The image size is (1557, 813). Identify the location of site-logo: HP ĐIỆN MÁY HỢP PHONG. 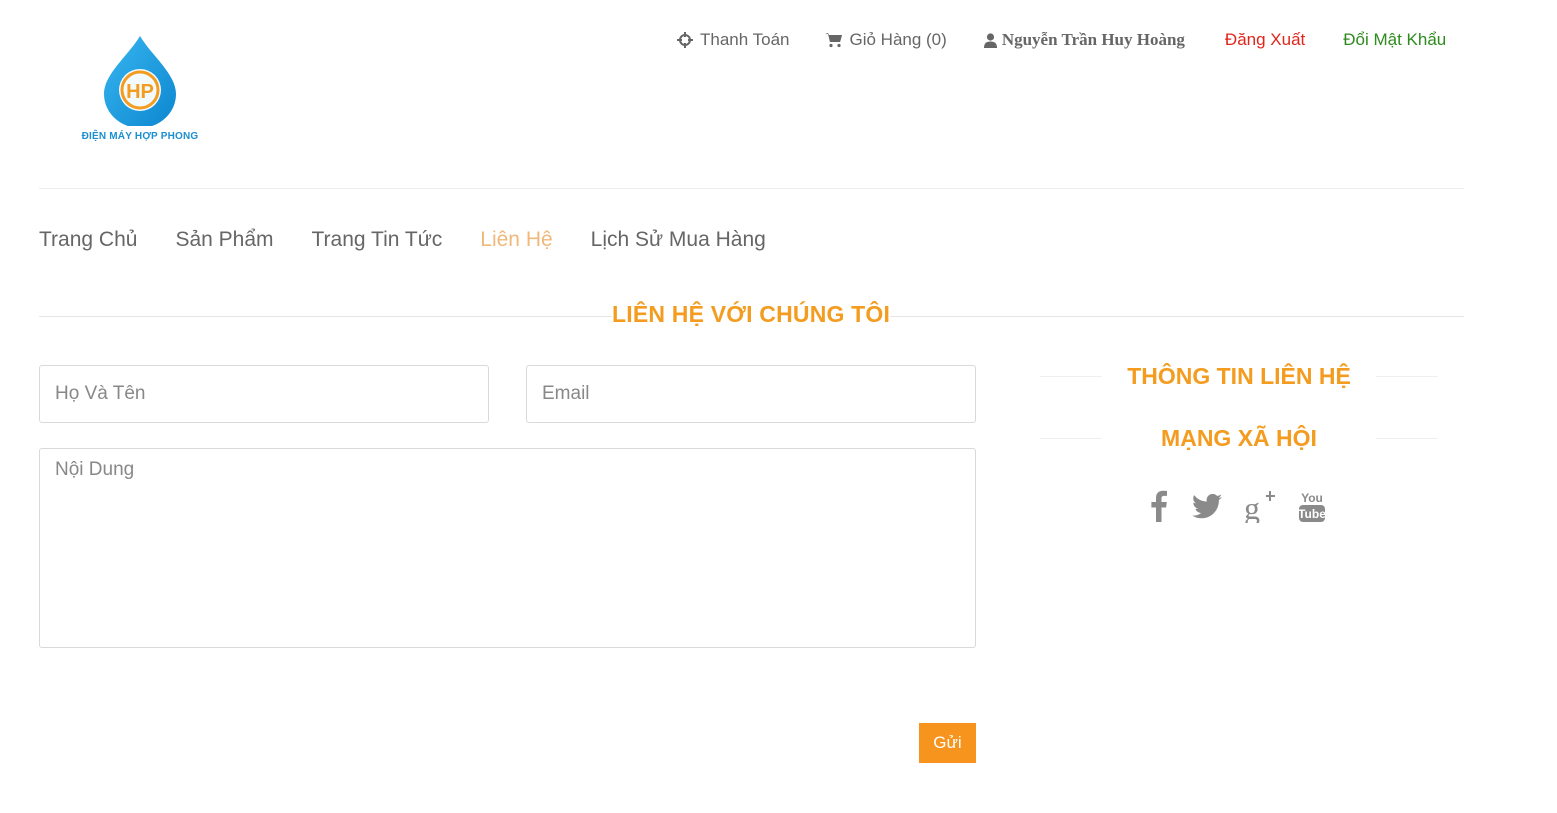
(140, 90).